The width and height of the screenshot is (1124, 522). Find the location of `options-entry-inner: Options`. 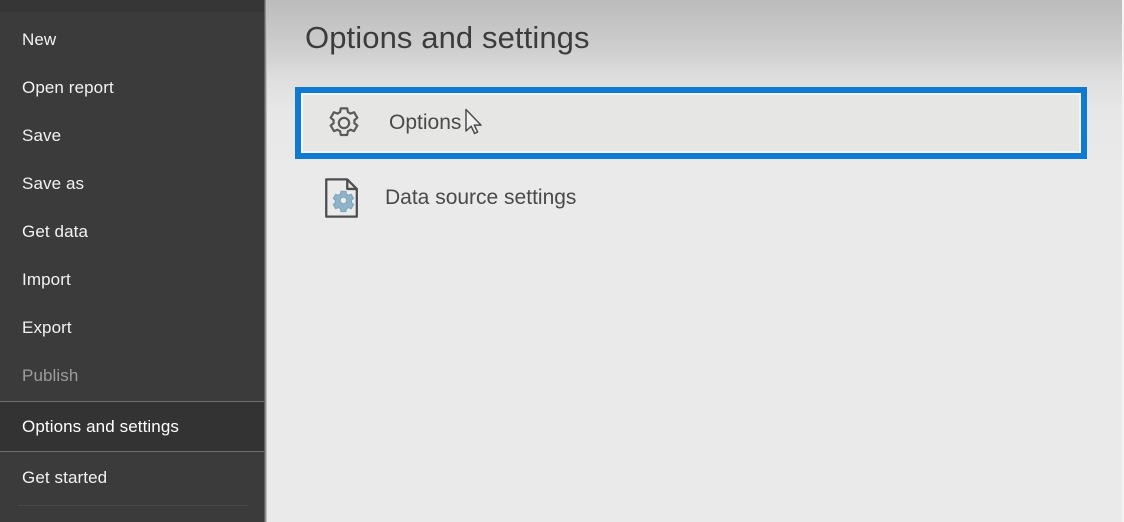

options-entry-inner: Options is located at coordinates (691, 123).